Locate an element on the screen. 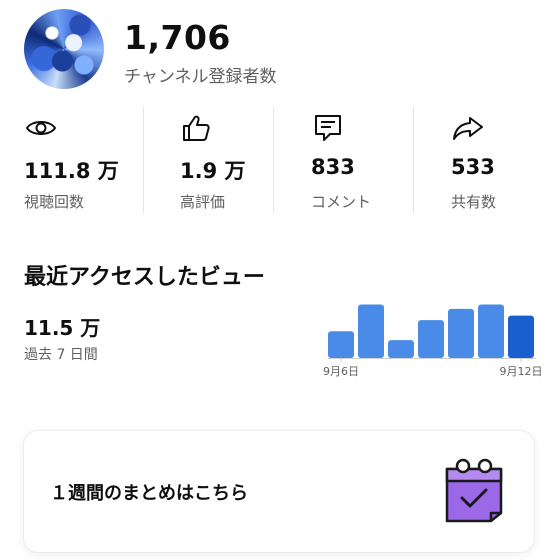 The width and height of the screenshot is (560, 560). subscriber-label: チャンネル登録者数 is located at coordinates (200, 77).